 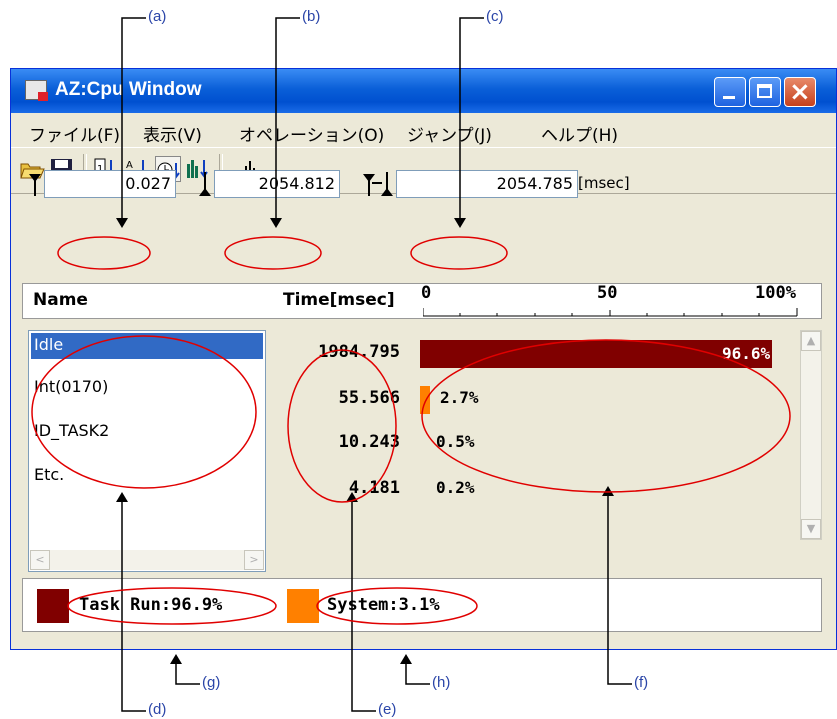 What do you see at coordinates (303, 606) in the screenshot?
I see `system-swatch` at bounding box center [303, 606].